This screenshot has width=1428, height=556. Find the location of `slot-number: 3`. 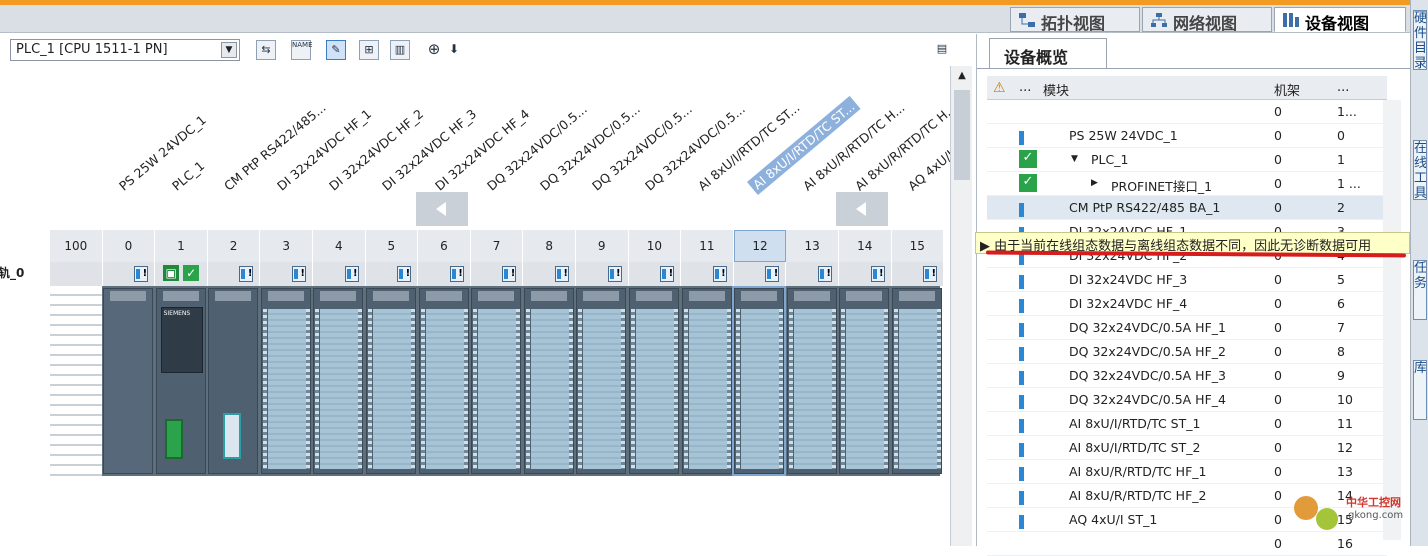

slot-number: 3 is located at coordinates (286, 246).